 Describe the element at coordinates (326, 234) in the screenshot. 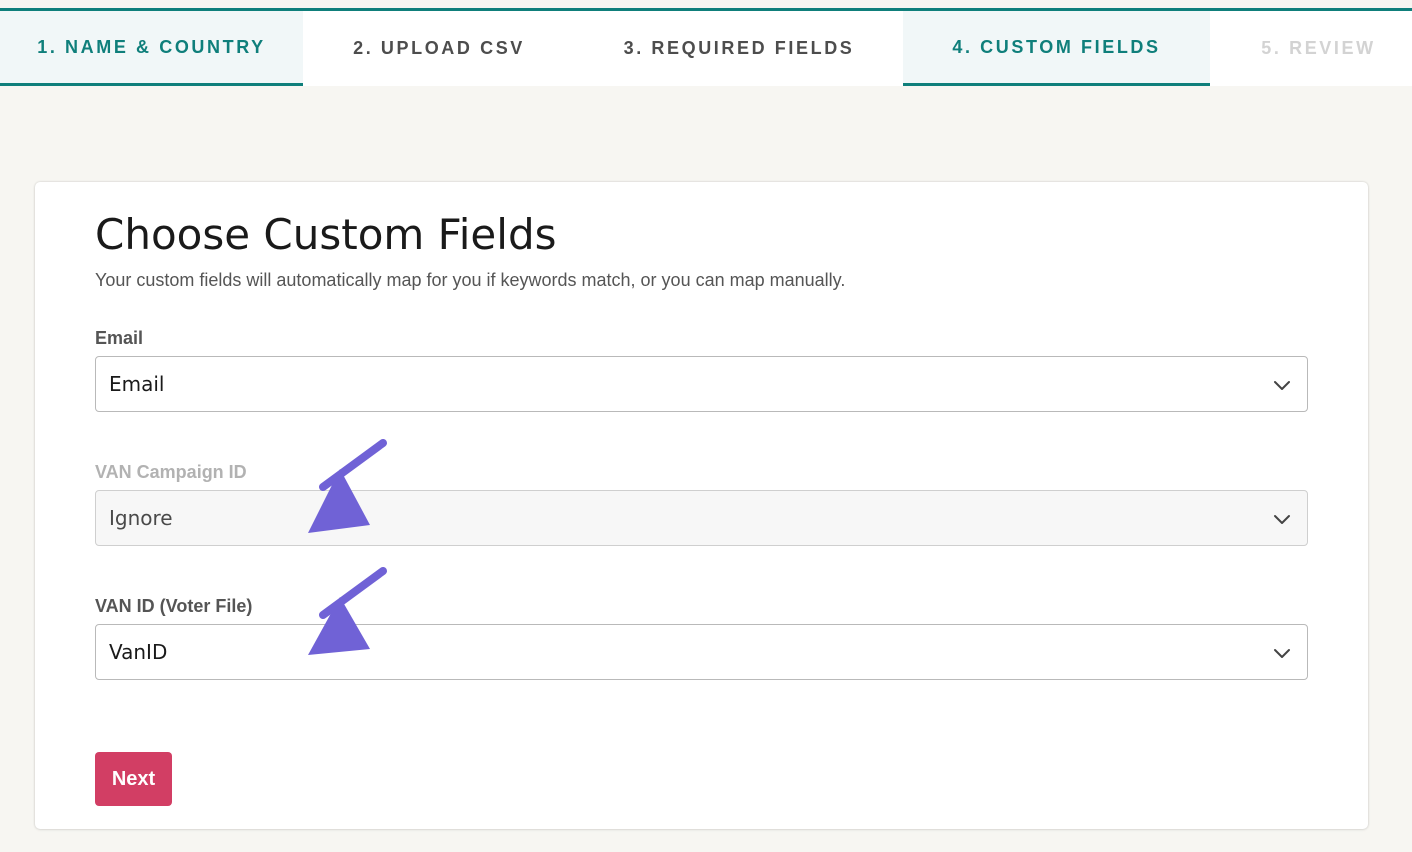

I see `page-title: Choose Custom Fields` at that location.